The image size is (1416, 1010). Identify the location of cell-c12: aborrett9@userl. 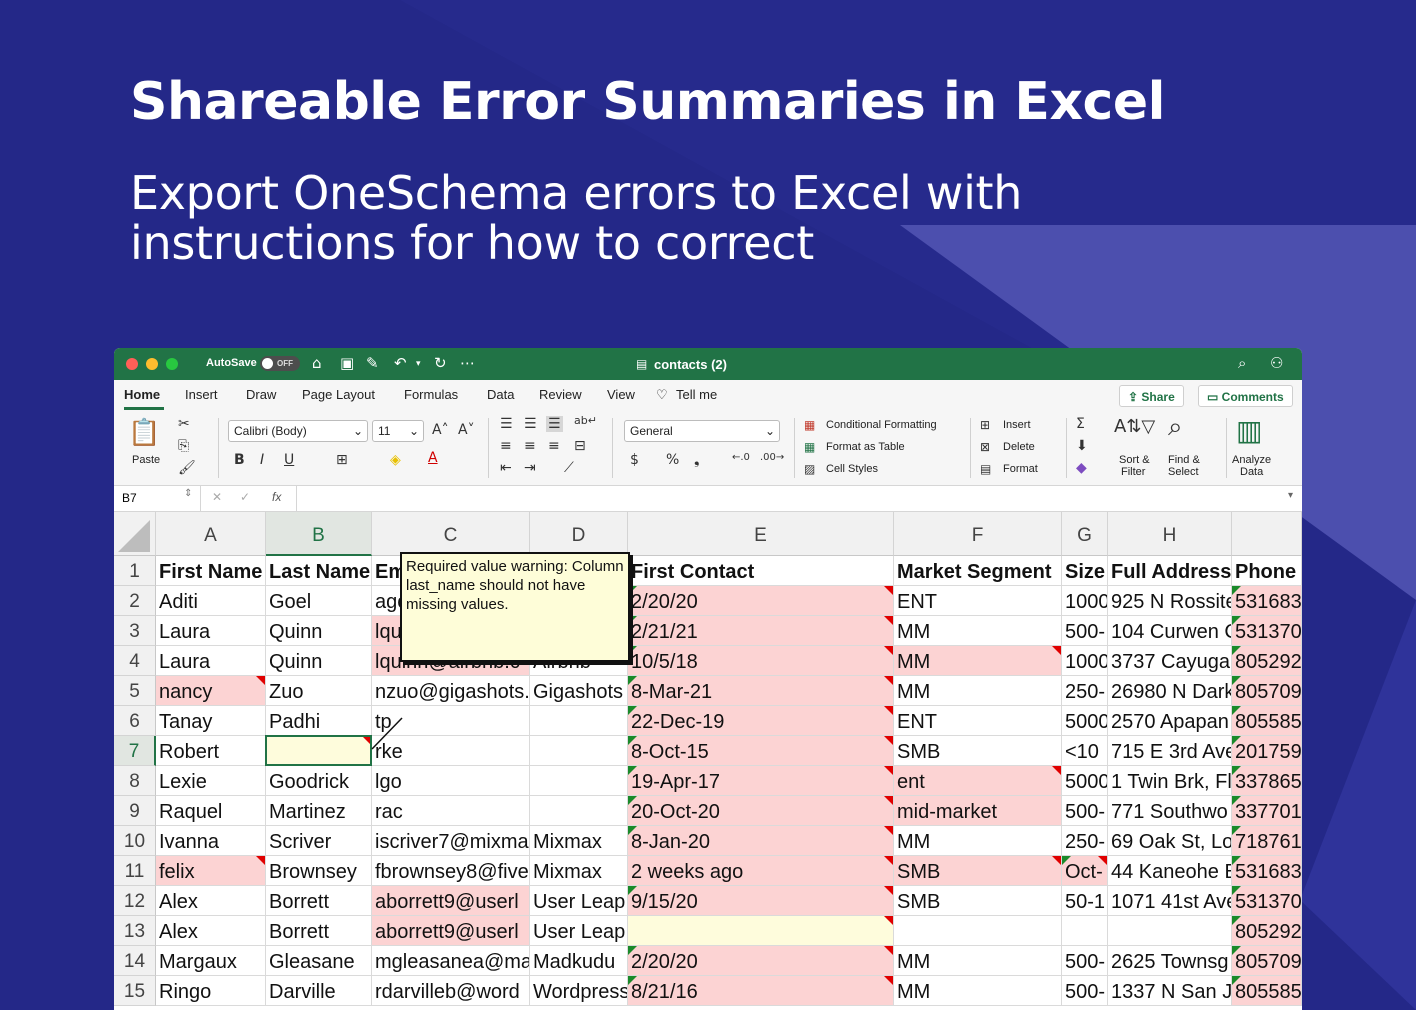
(451, 901).